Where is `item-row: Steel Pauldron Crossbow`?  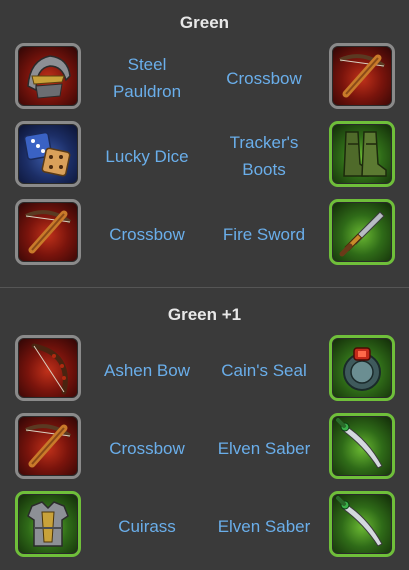
item-row: Steel Pauldron Crossbow is located at coordinates (204, 78).